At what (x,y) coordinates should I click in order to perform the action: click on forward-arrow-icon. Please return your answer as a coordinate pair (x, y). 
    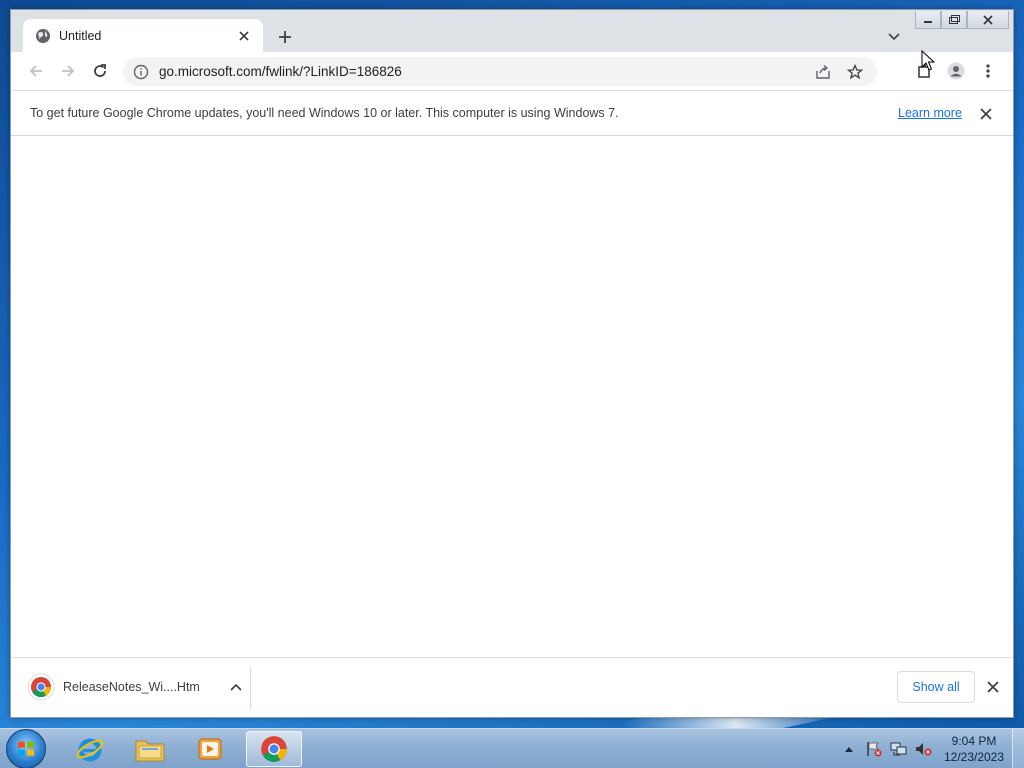
    Looking at the image, I should click on (68, 71).